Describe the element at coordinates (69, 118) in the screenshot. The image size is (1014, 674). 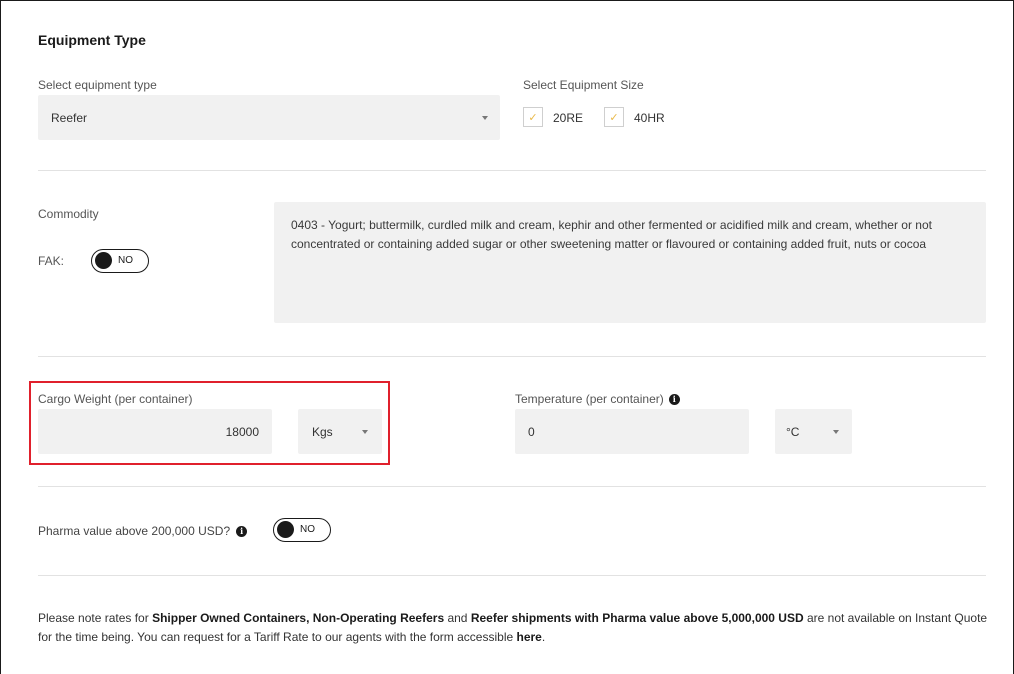
I see `equipment-type-value: Reefer` at that location.